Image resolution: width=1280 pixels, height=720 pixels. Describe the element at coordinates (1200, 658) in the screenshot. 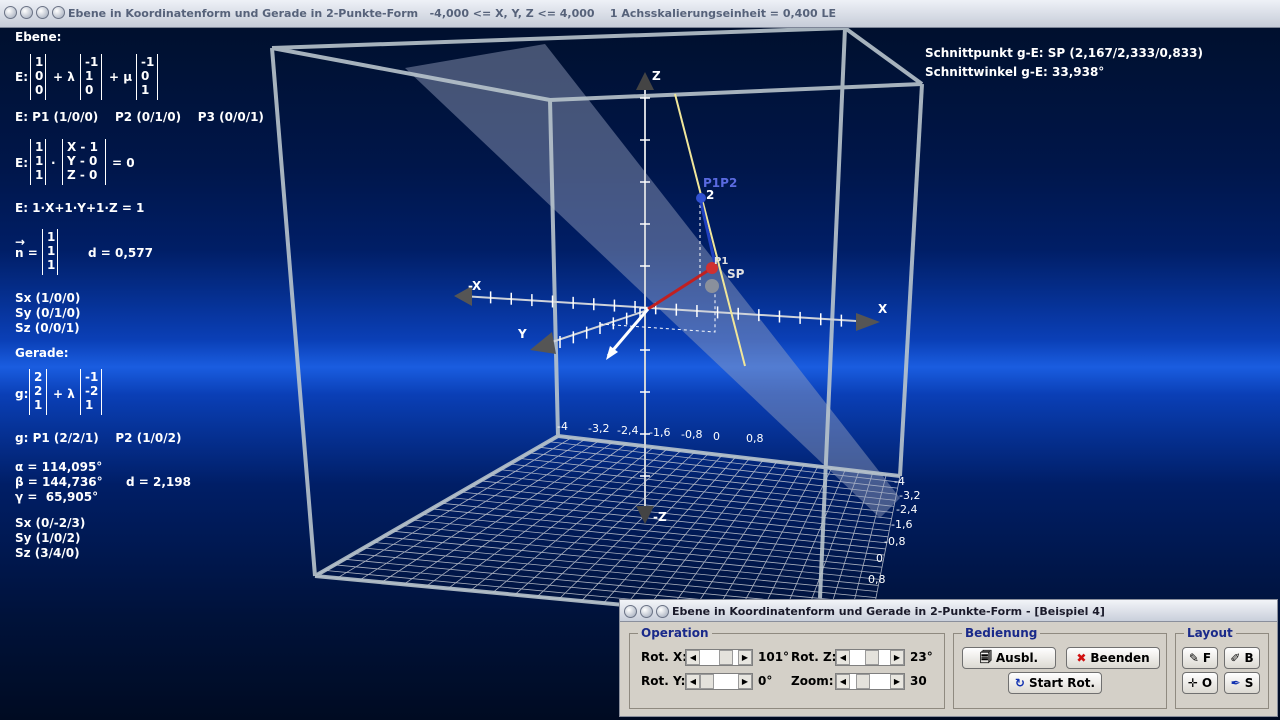

I see `layout-f-button: ✎ F` at that location.